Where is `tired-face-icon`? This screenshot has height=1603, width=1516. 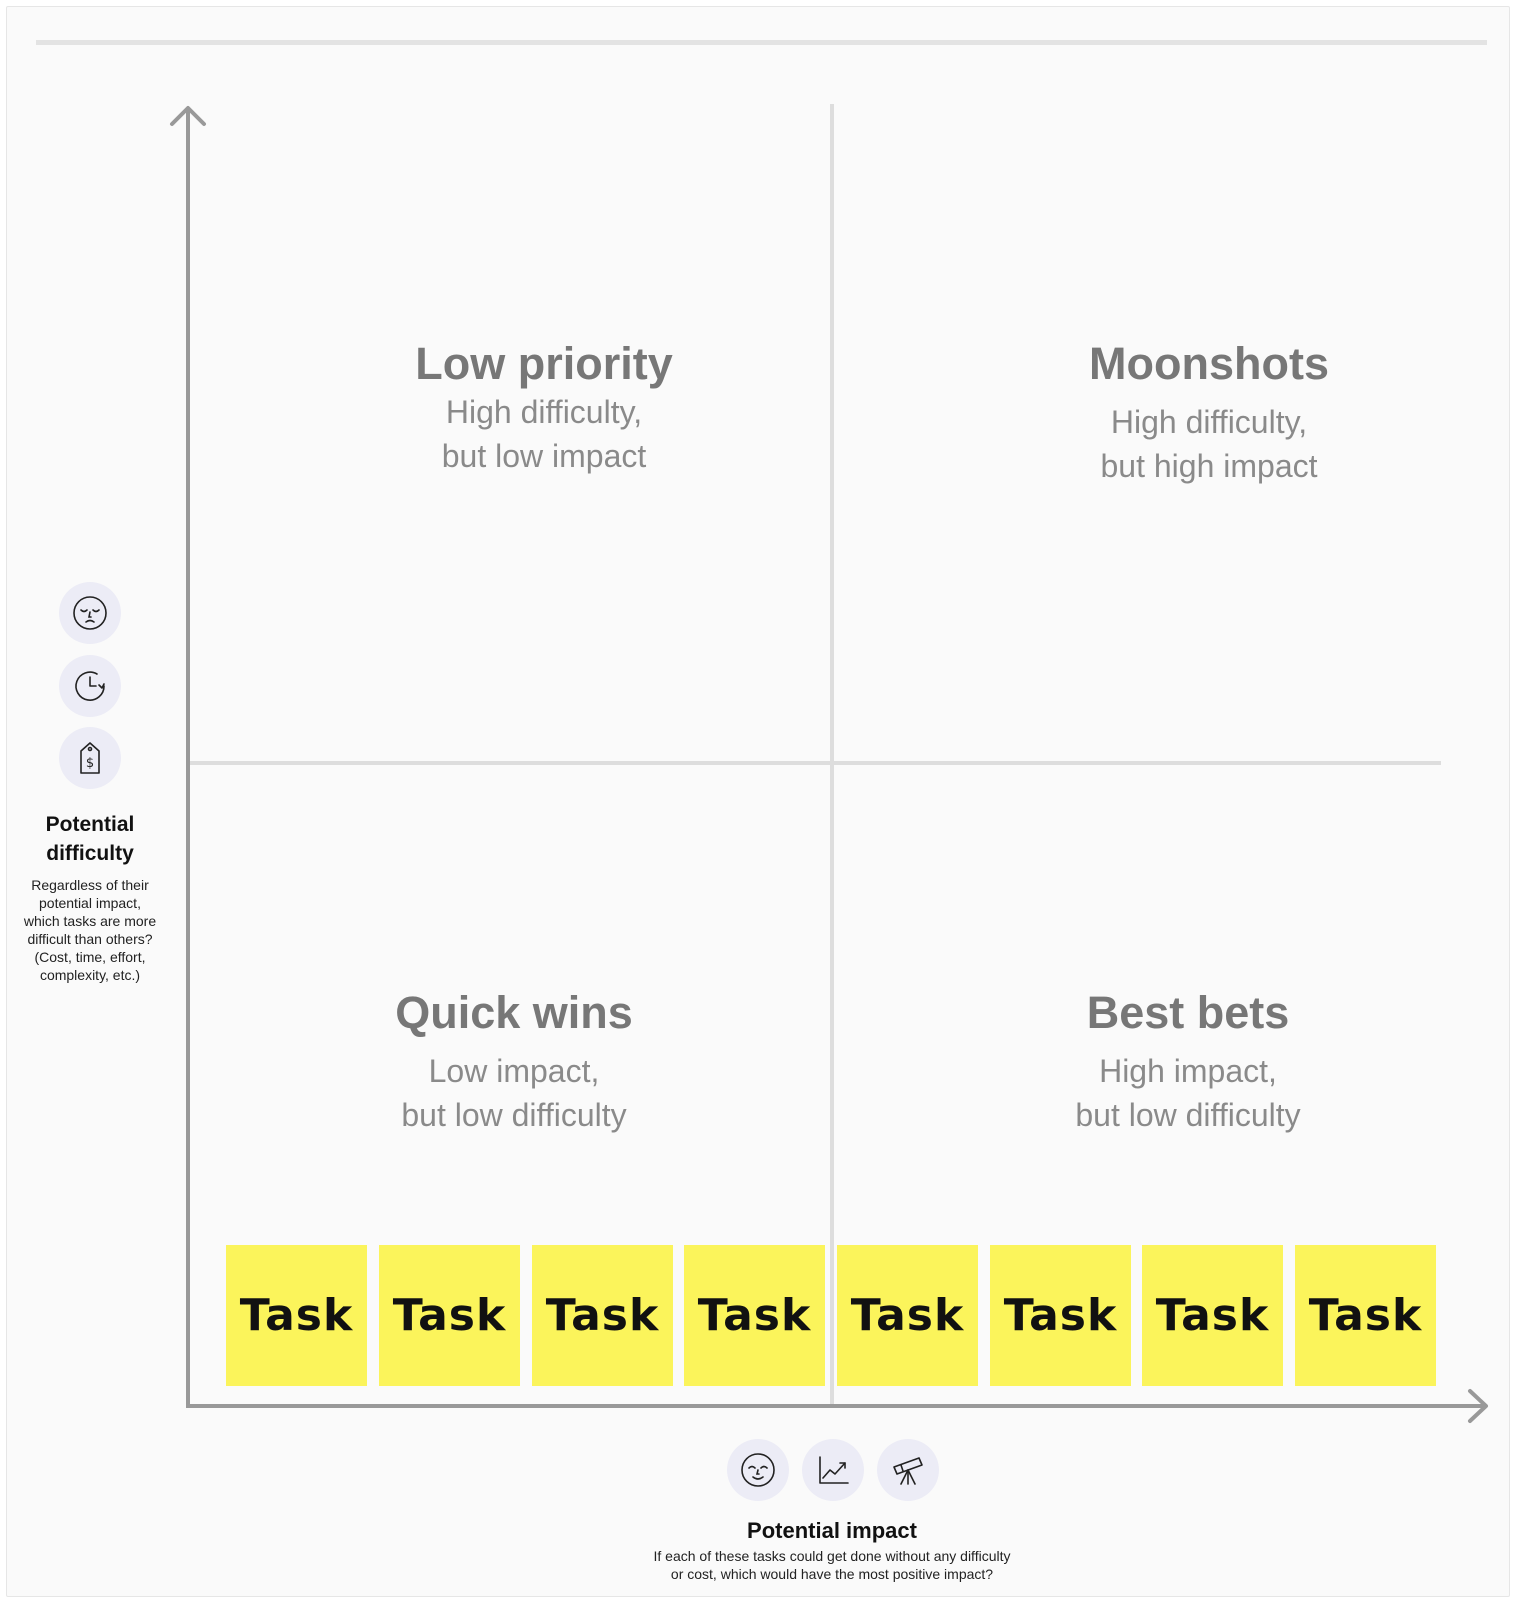 tired-face-icon is located at coordinates (90, 613).